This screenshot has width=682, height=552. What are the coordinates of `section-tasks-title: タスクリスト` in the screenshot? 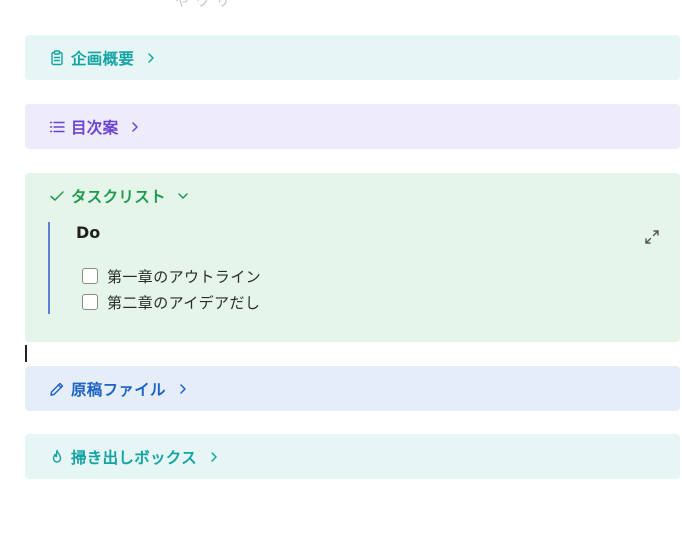 It's located at (118, 196).